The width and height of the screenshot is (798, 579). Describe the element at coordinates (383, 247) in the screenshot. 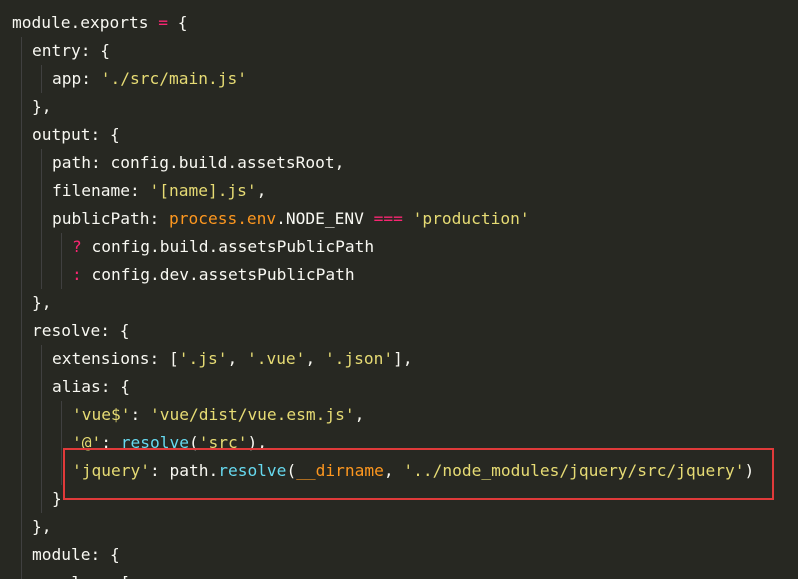

I see `code-line: ? config.build.assetsPublicPath` at that location.